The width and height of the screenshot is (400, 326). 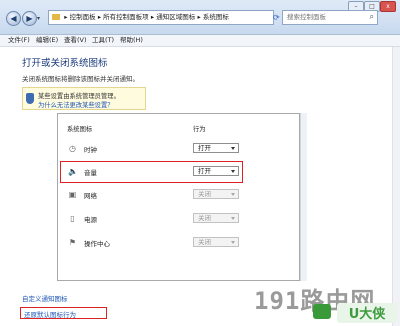 What do you see at coordinates (216, 148) in the screenshot?
I see `clock-behavior-select: 打开` at bounding box center [216, 148].